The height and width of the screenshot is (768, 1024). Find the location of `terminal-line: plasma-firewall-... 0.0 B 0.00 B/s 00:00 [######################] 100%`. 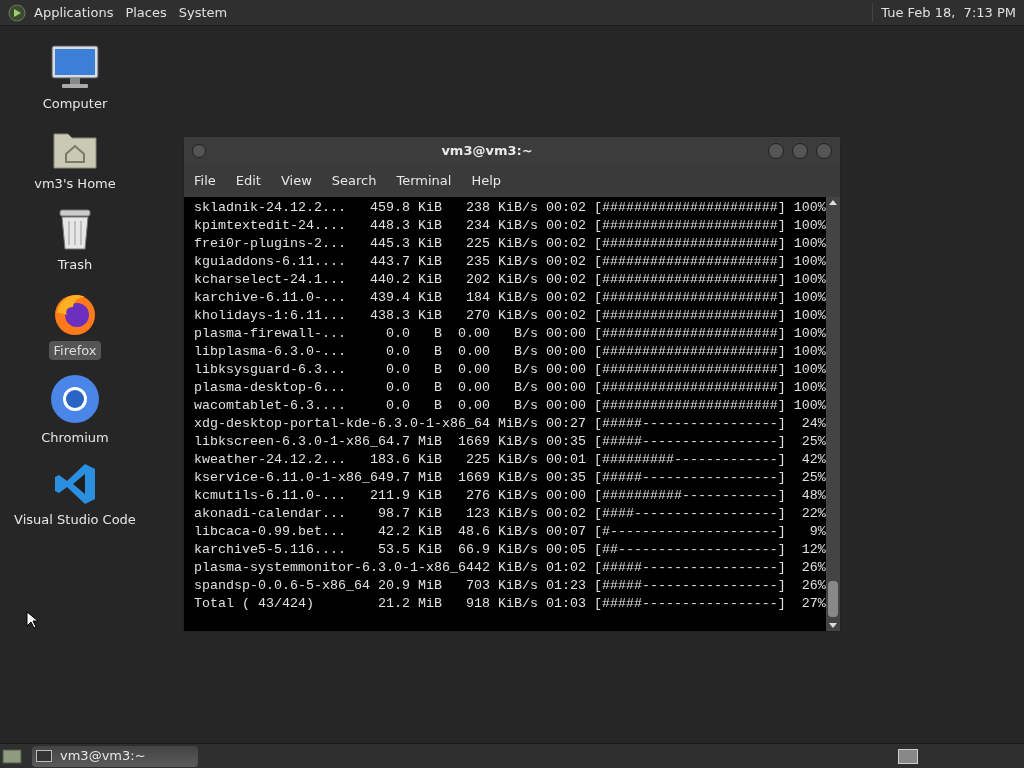

terminal-line: plasma-firewall-... 0.0 B 0.00 B/s 00:00 [######################] 100% is located at coordinates (510, 334).